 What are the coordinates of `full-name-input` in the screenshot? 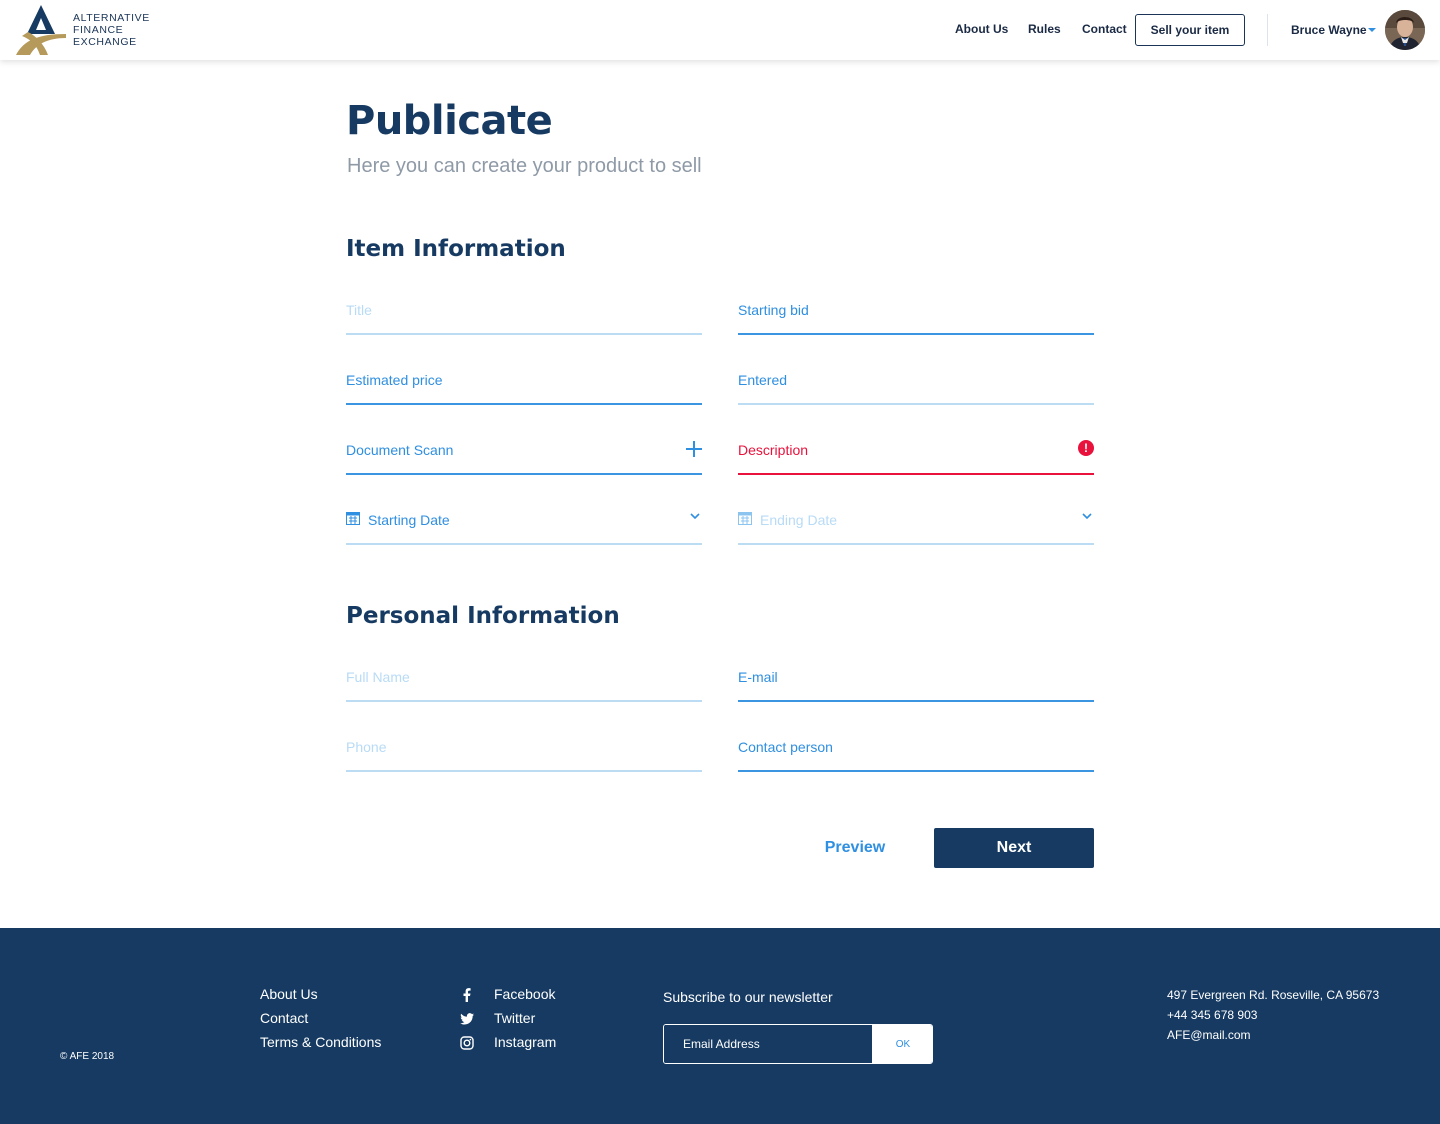 It's located at (506, 677).